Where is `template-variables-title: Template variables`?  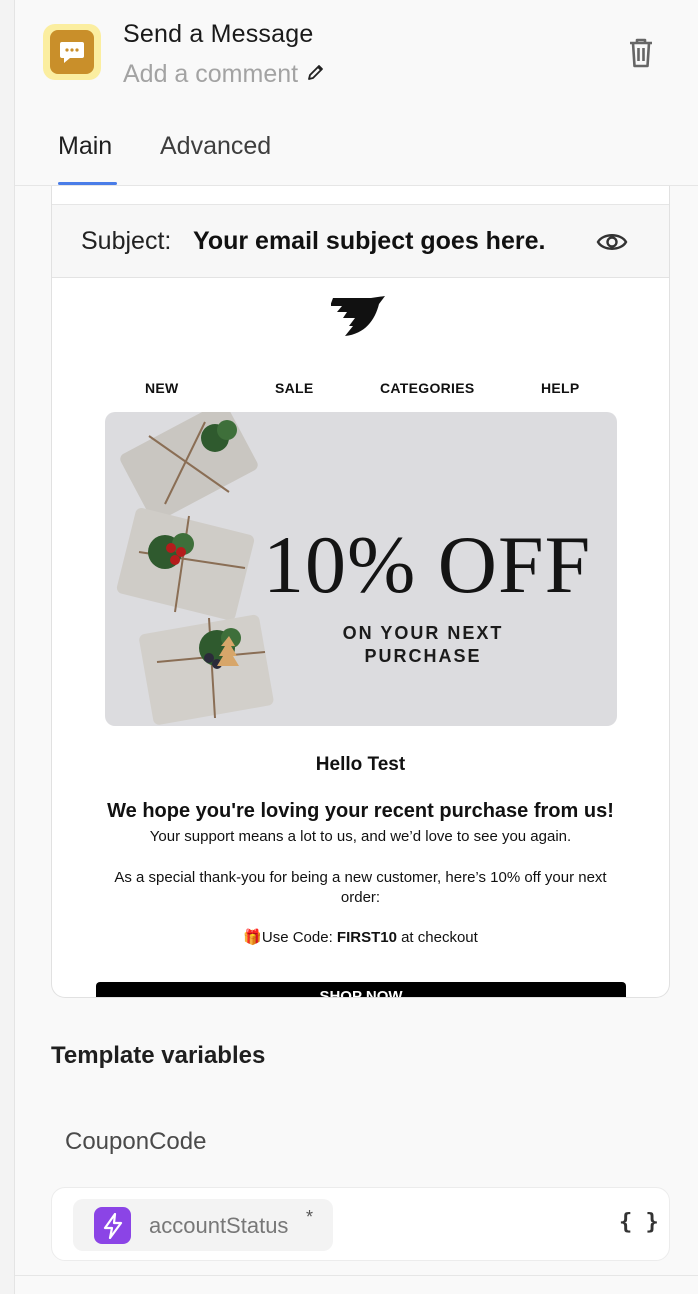 template-variables-title: Template variables is located at coordinates (158, 1055).